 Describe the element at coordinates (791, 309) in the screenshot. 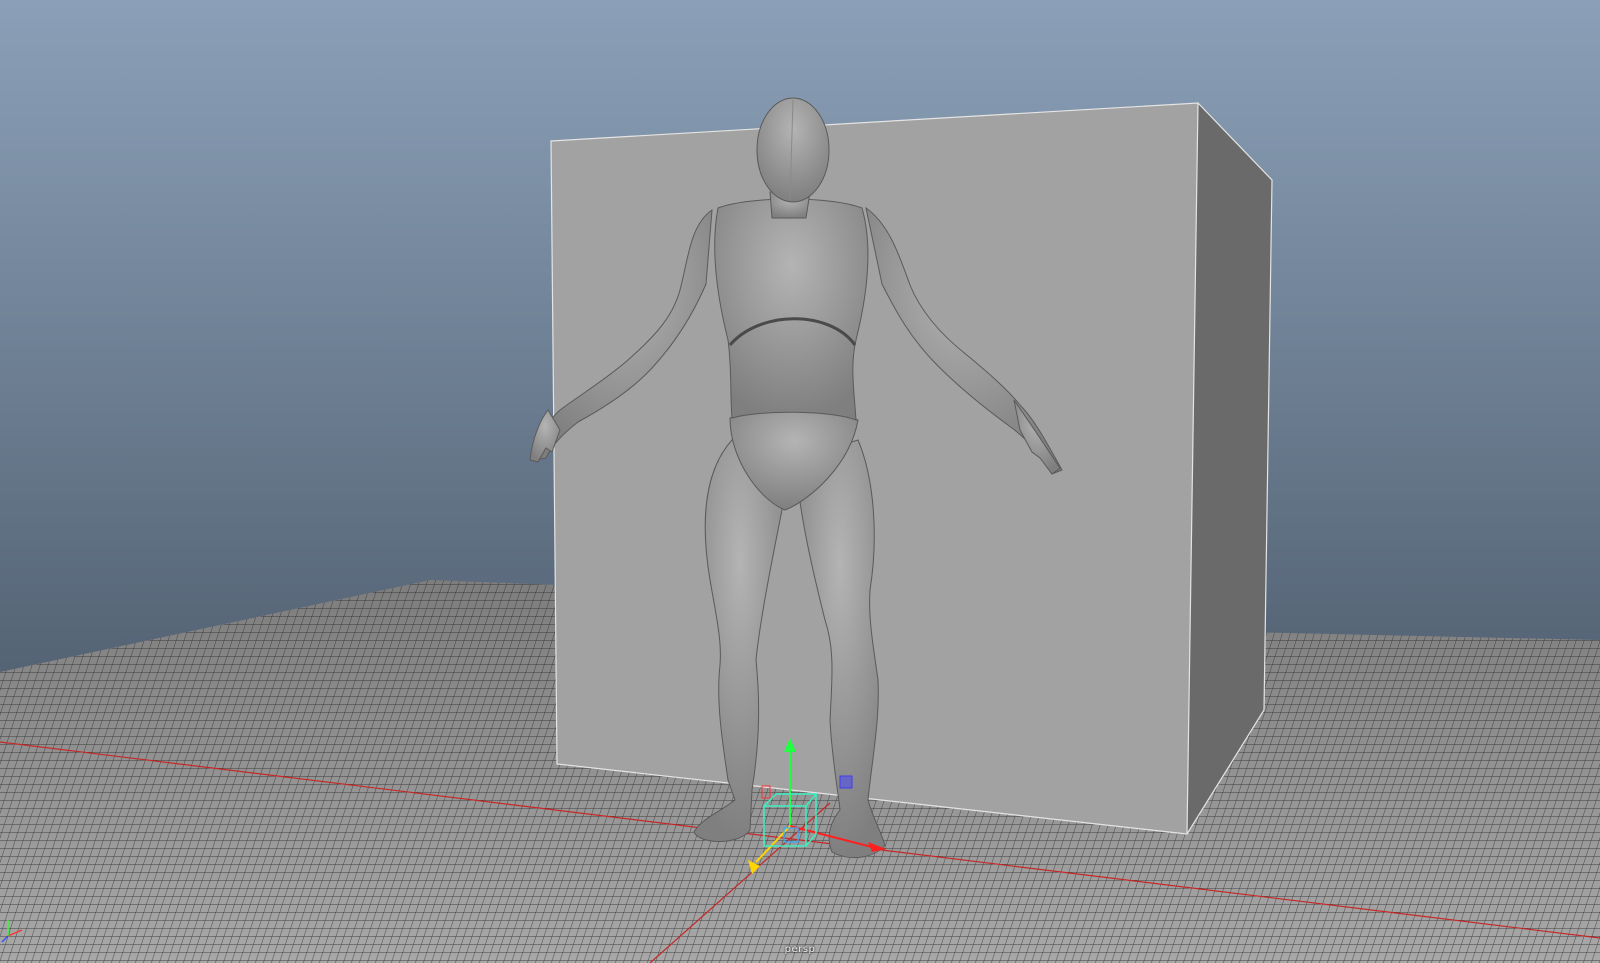

I see `torso` at that location.